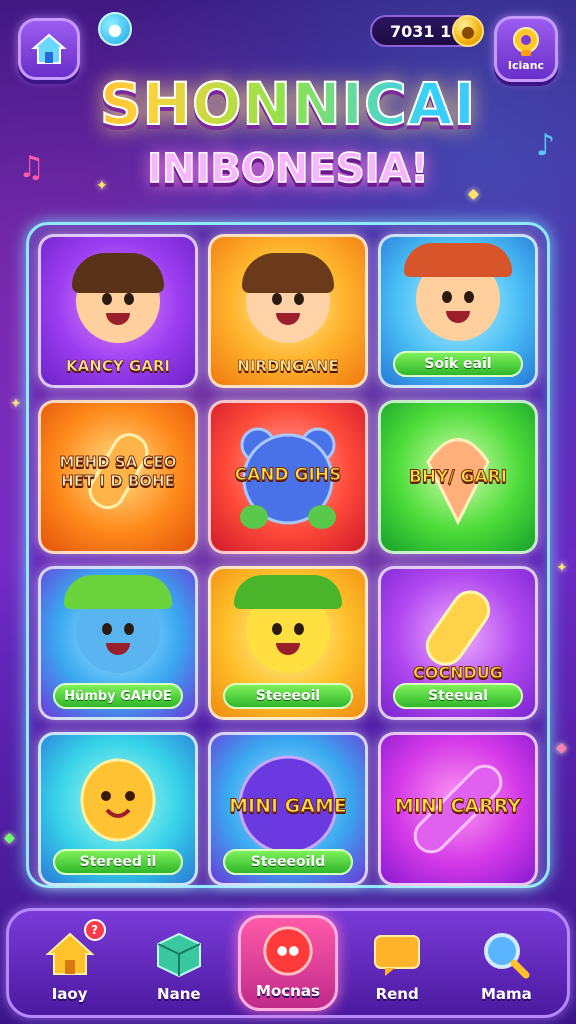 The height and width of the screenshot is (1024, 576). I want to click on game-card-label: MINI CARRY, so click(458, 806).